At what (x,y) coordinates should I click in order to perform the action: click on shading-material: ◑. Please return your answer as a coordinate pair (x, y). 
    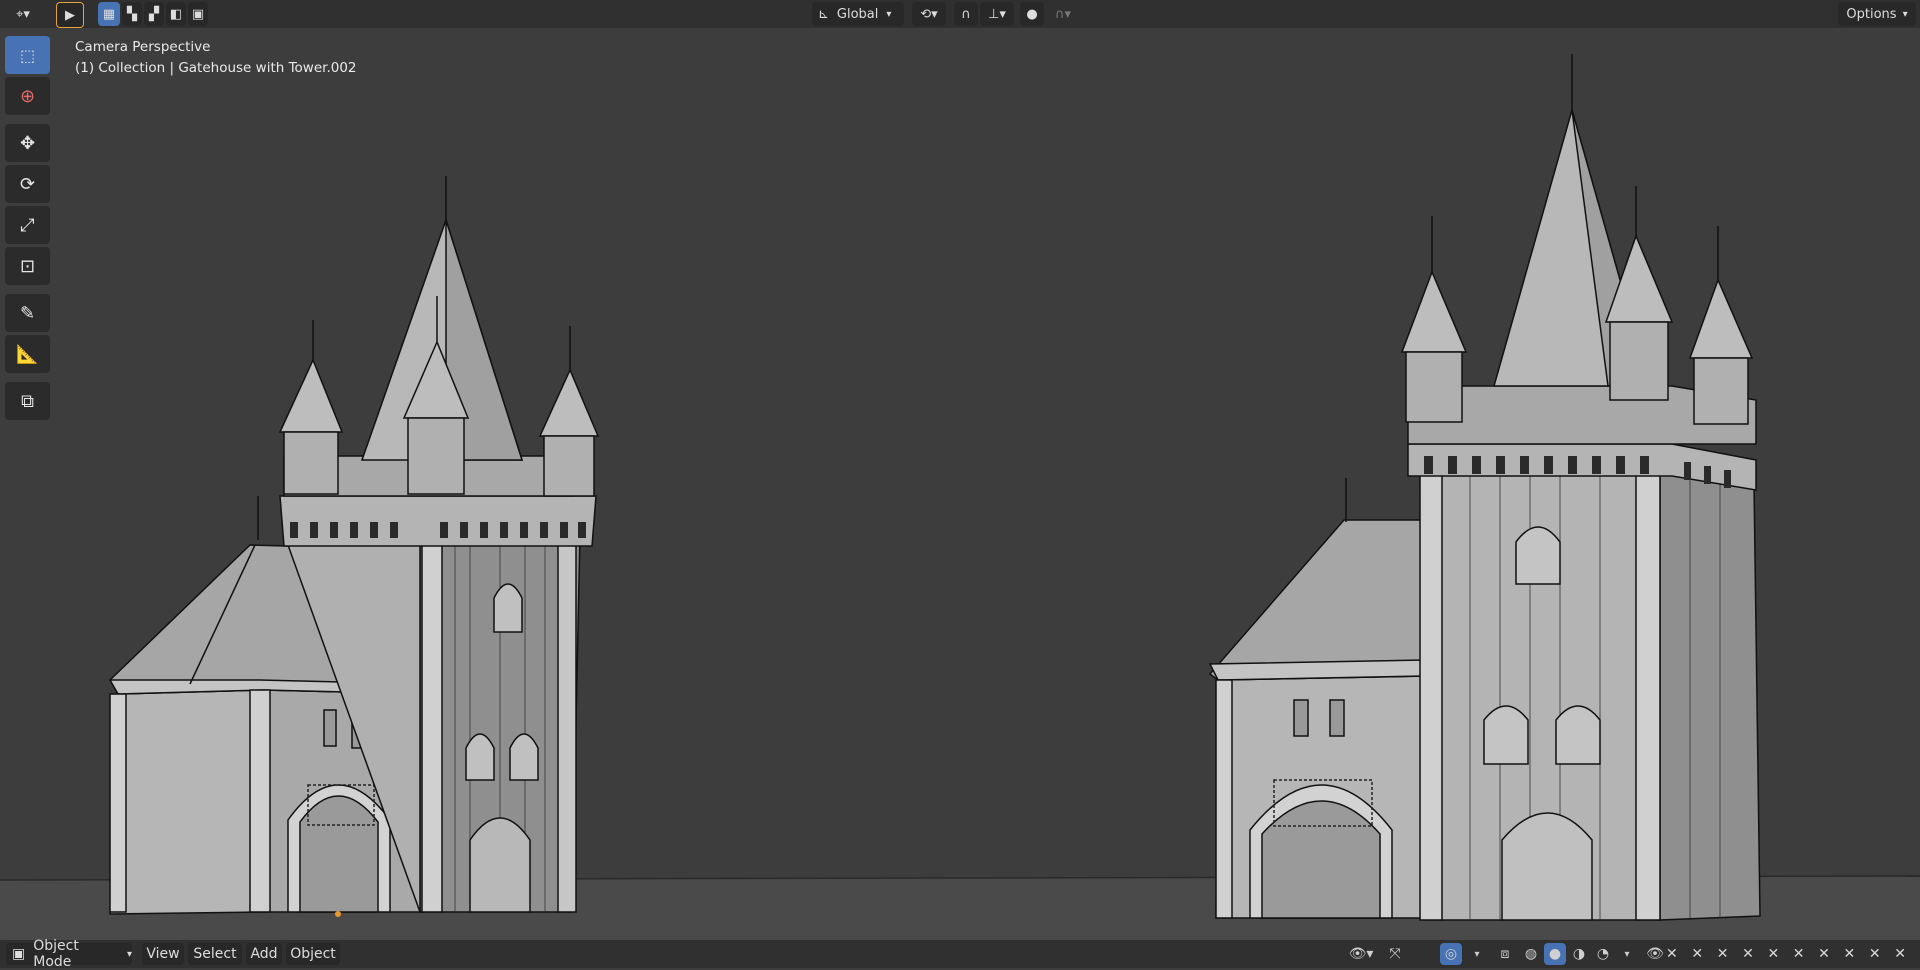
    Looking at the image, I should click on (1579, 954).